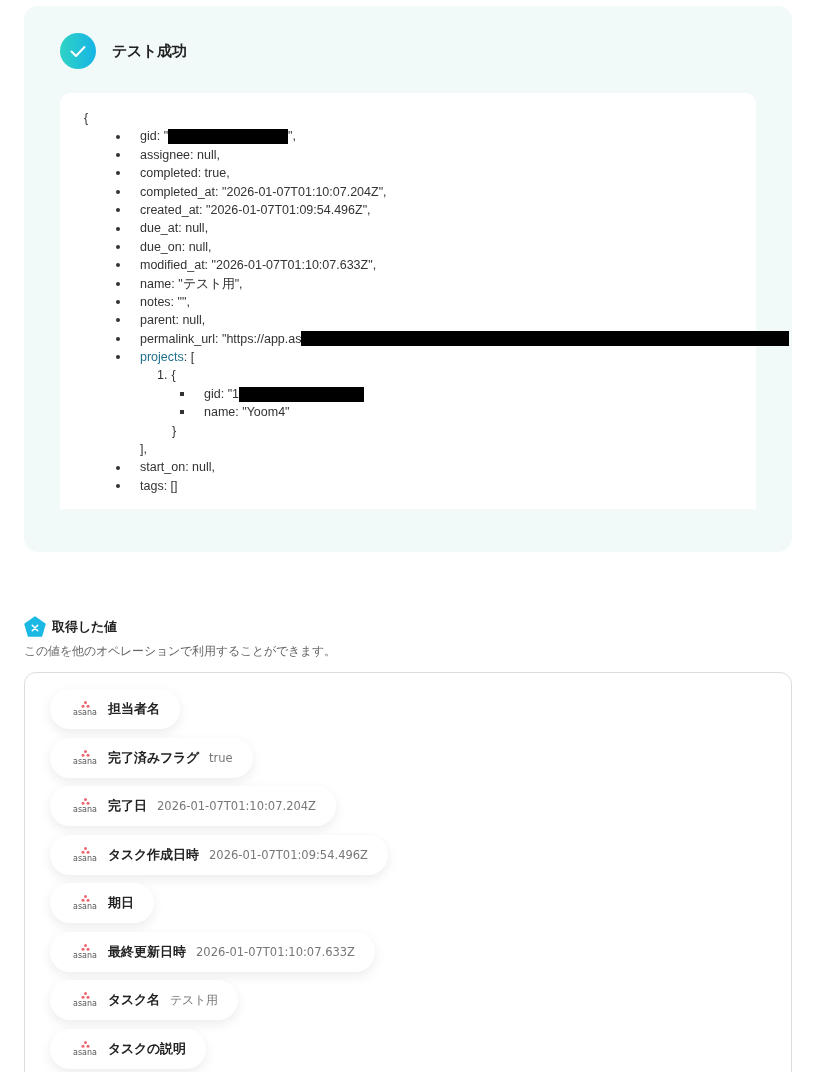  Describe the element at coordinates (292, 137) in the screenshot. I see `code-text: ",` at that location.